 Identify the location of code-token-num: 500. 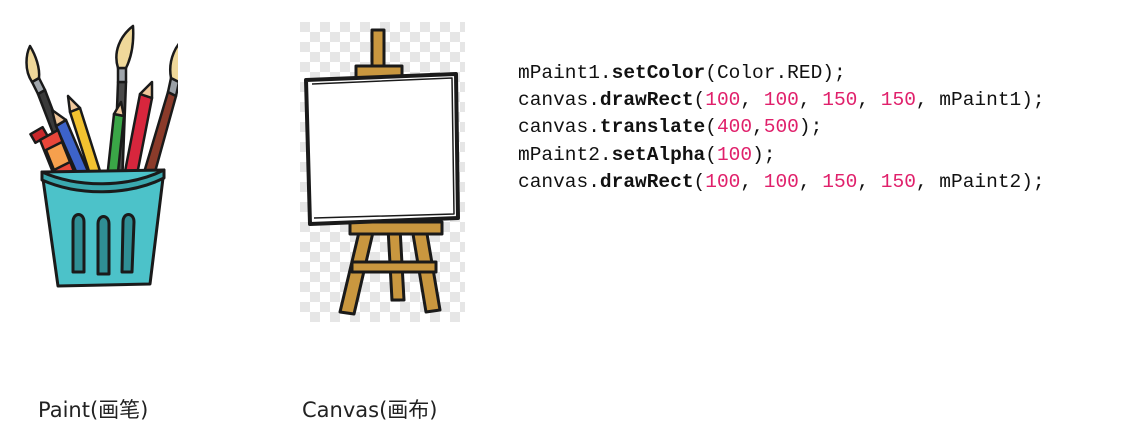
(781, 127).